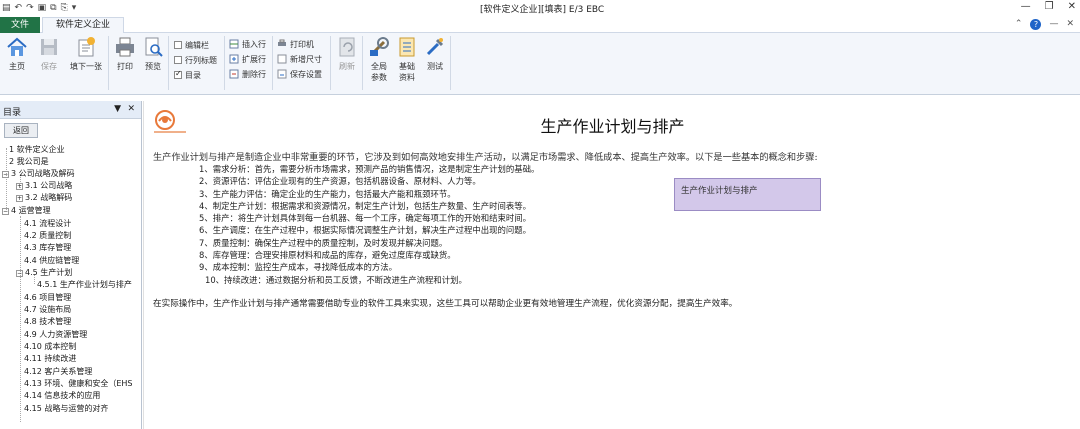 Image resolution: width=1080 pixels, height=429 pixels. I want to click on toc-checkbox, so click(178, 74).